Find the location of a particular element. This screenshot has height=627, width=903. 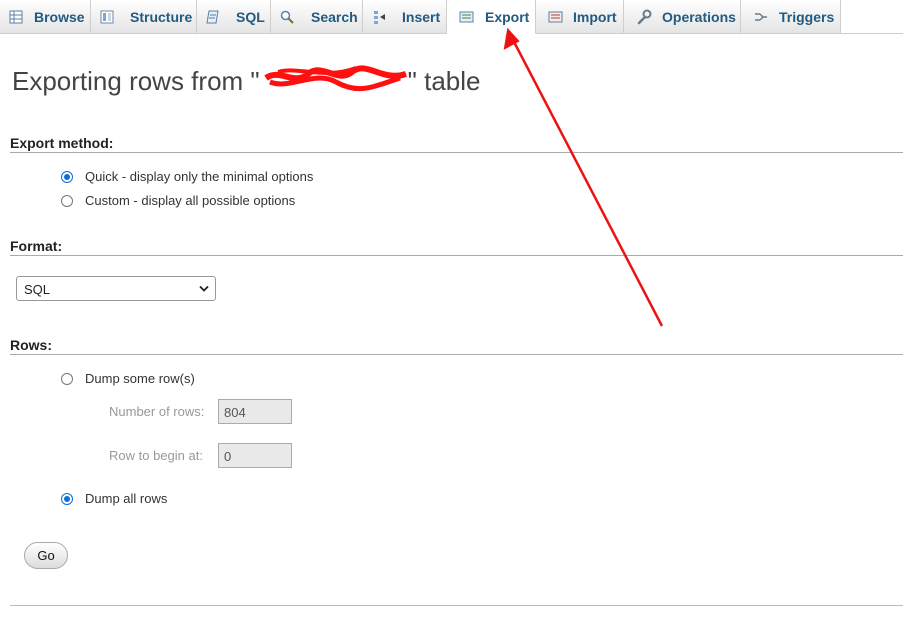

dump-some-label: Dump some row(s) is located at coordinates (140, 378).